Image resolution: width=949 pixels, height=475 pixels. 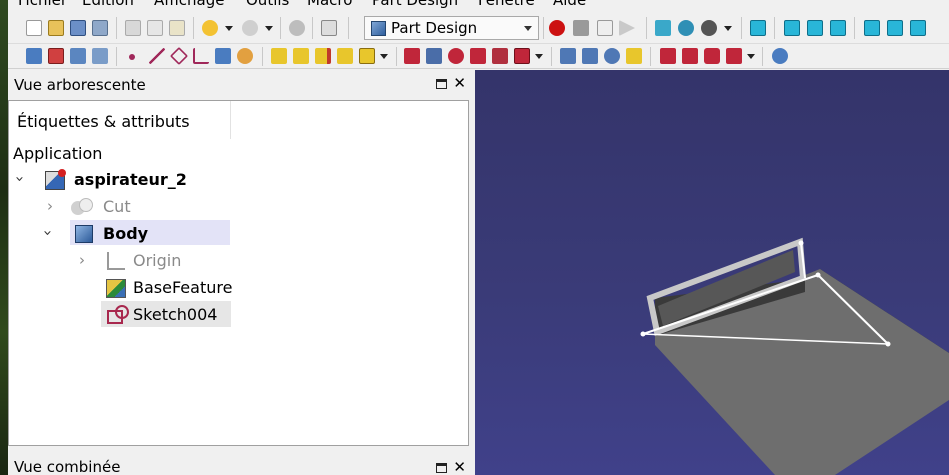 I want to click on shape-binder-icon, so click(x=223, y=56).